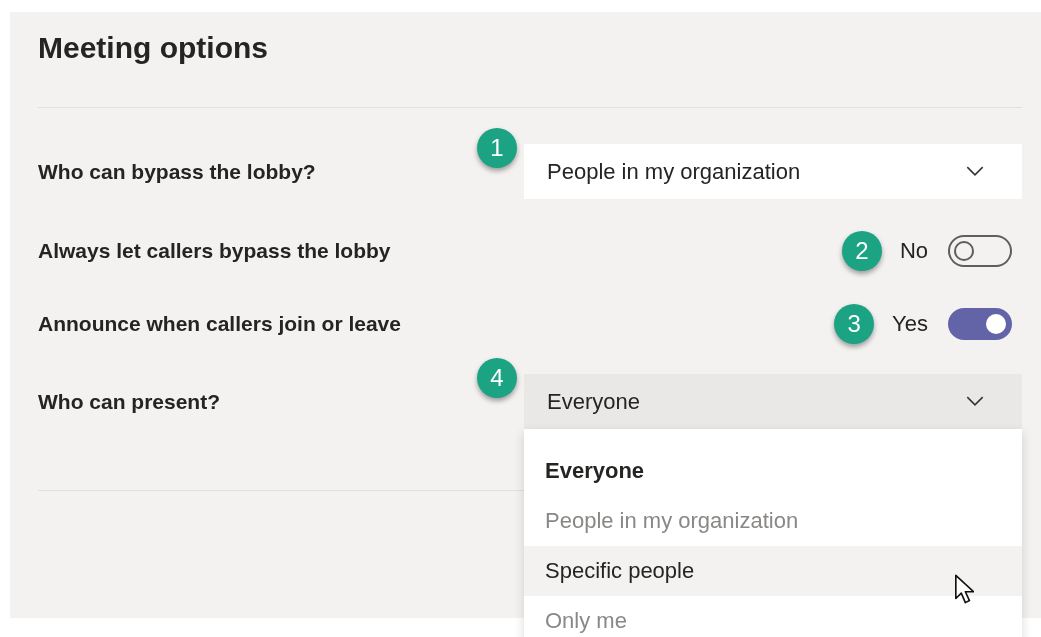 The height and width of the screenshot is (637, 1041). Describe the element at coordinates (913, 251) in the screenshot. I see `toggle-state: No` at that location.